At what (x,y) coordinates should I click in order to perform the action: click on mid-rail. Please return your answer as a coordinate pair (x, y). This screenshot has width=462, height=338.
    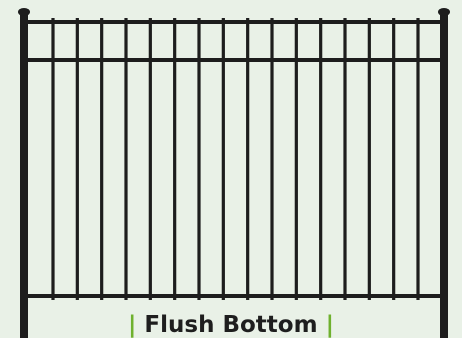
    Looking at the image, I should click on (234, 60).